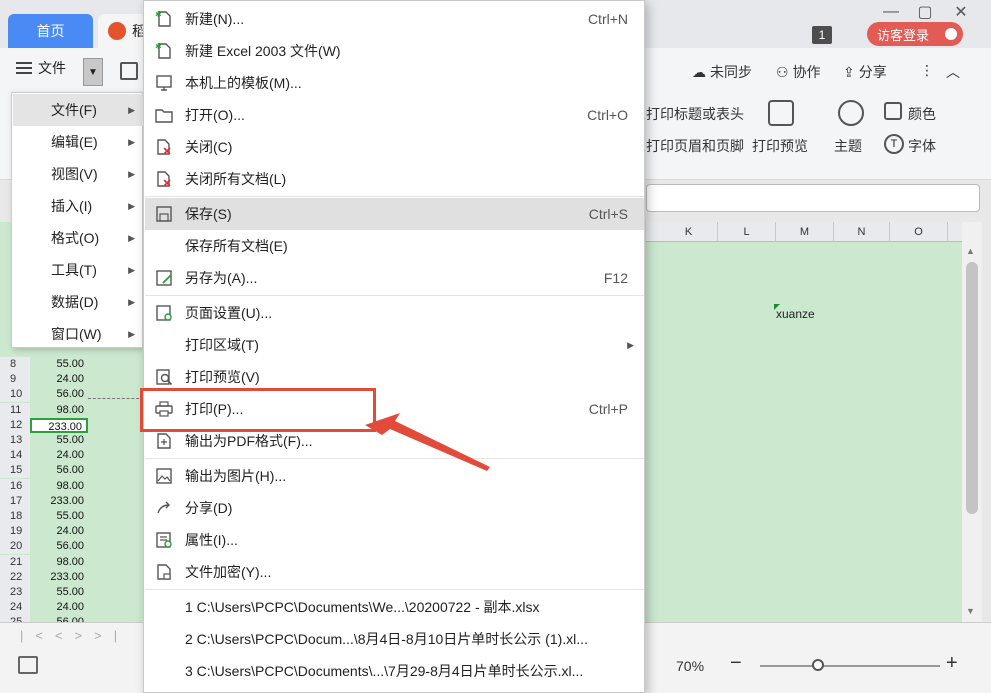  Describe the element at coordinates (798, 72) in the screenshot. I see `collab-button: ⚇ 协作` at that location.